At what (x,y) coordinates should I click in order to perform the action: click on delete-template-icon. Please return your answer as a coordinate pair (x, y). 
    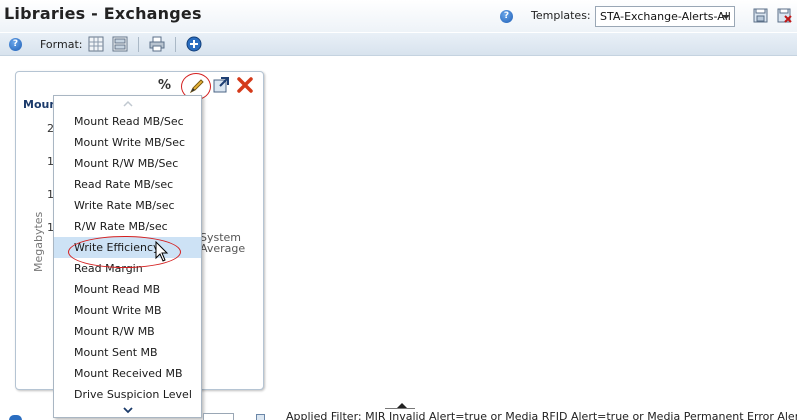
    Looking at the image, I should click on (784, 15).